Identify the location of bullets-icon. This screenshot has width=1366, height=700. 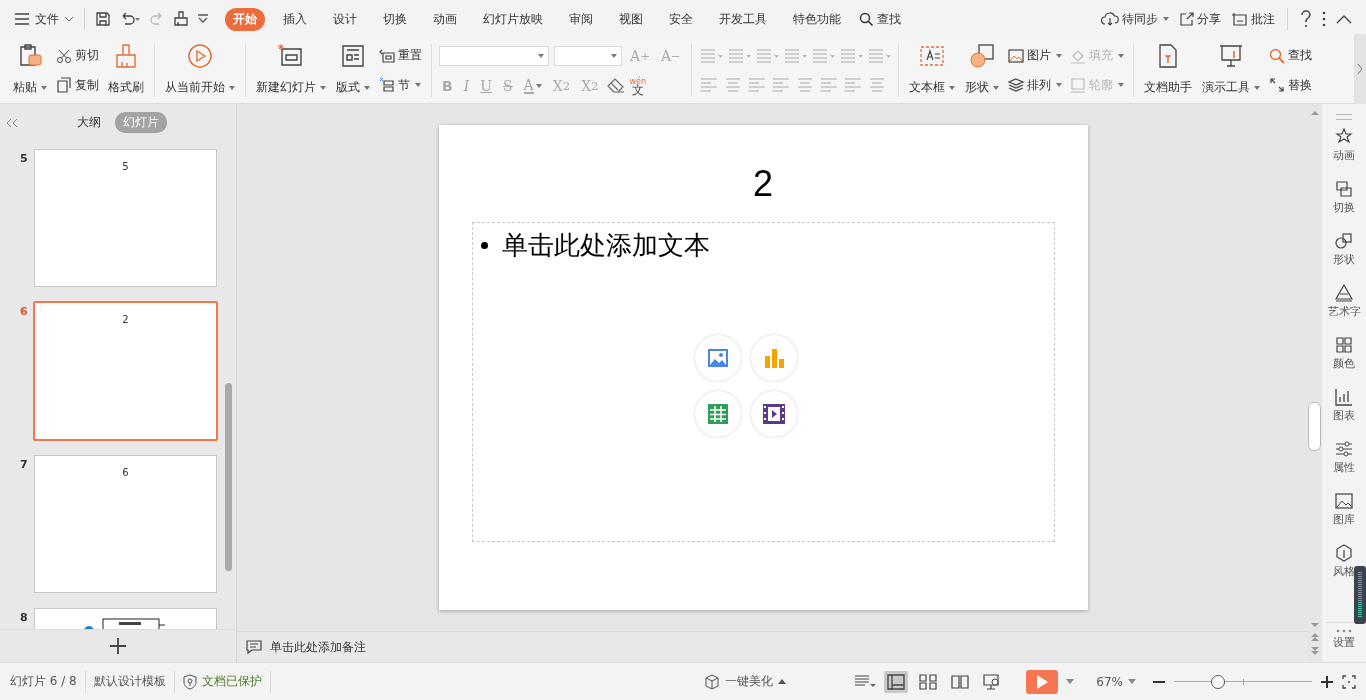
(710, 55).